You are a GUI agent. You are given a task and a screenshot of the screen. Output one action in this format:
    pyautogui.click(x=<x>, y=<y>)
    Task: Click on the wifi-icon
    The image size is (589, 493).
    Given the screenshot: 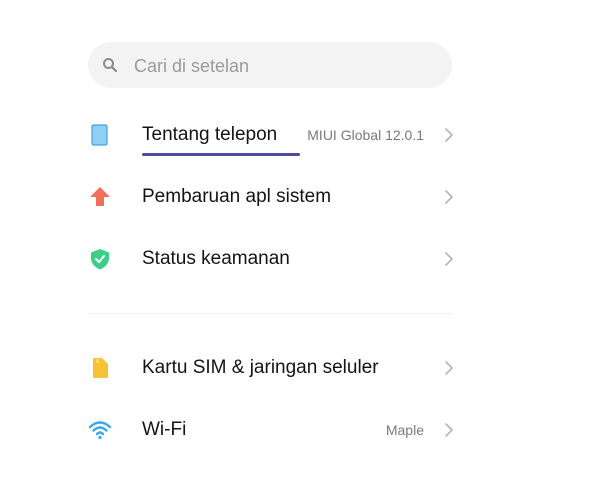 What is the action you would take?
    pyautogui.click(x=100, y=430)
    